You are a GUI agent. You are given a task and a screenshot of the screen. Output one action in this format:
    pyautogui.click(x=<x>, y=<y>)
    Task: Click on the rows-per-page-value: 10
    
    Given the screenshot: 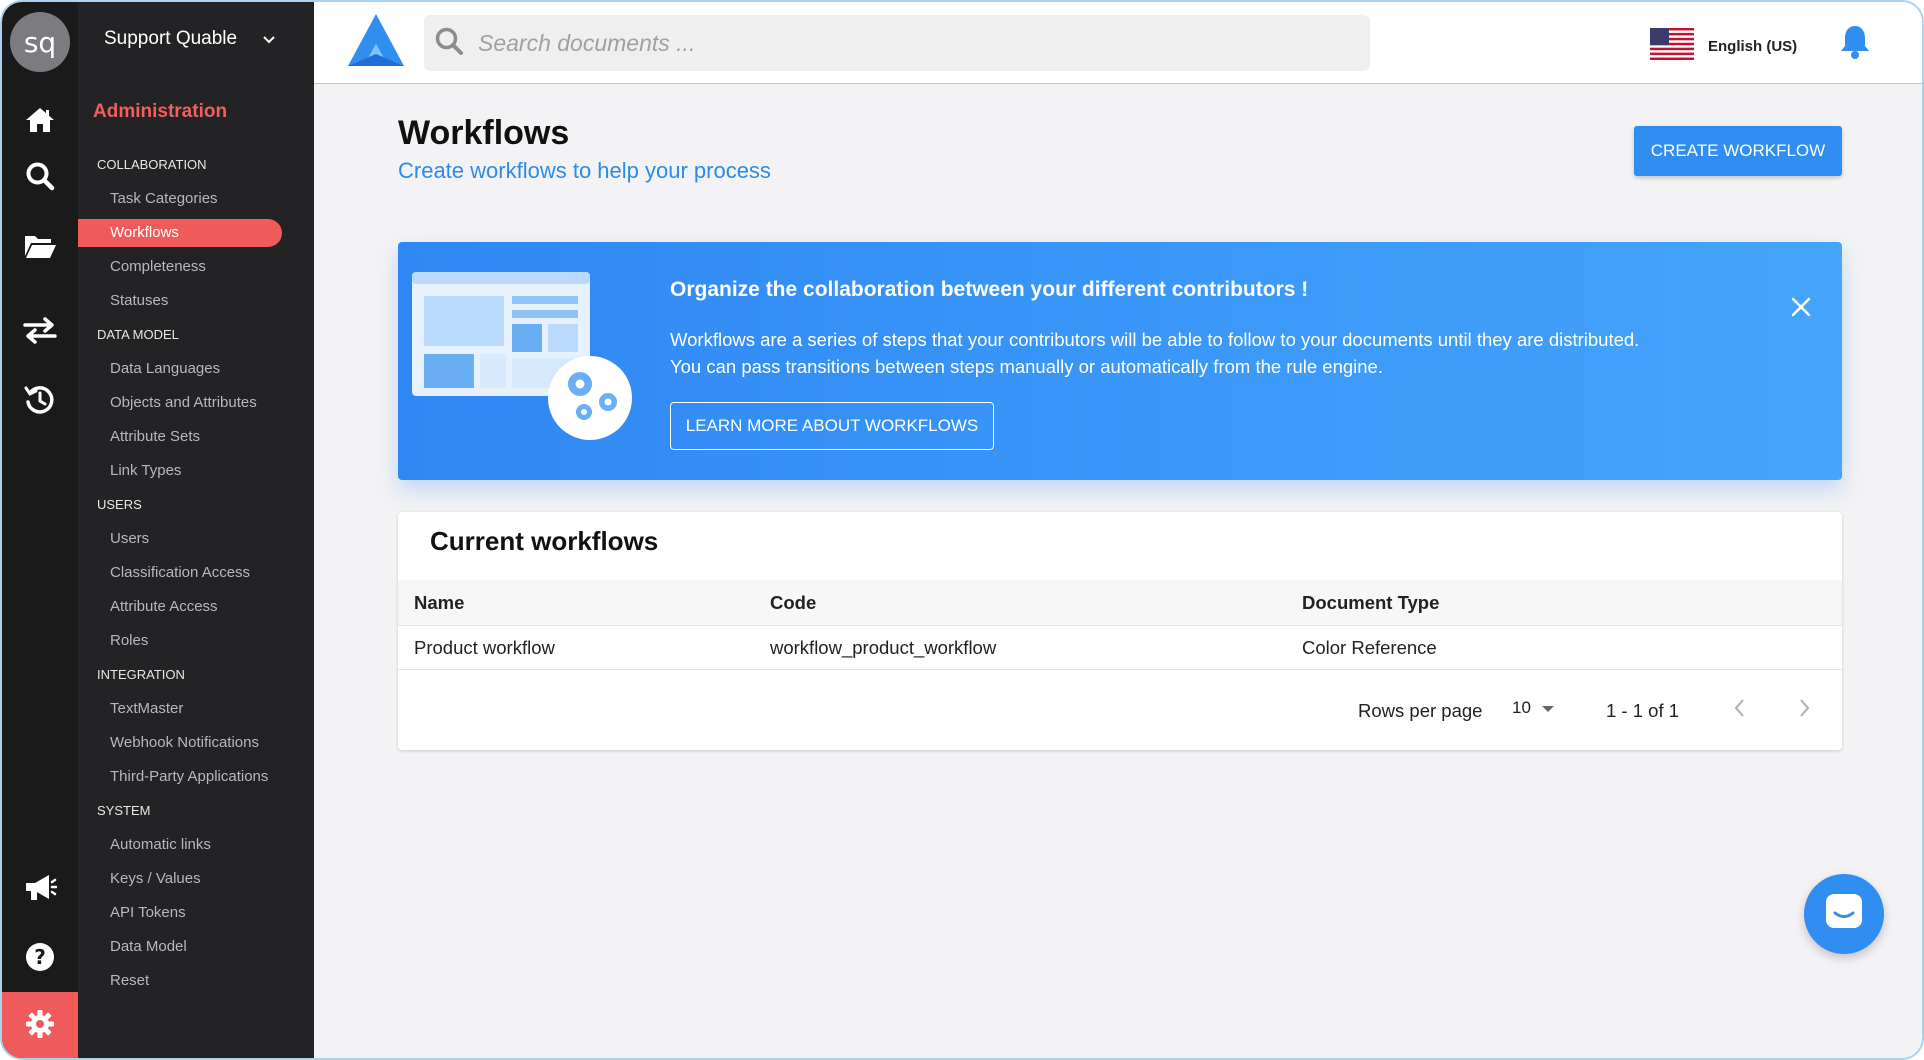 What is the action you would take?
    pyautogui.click(x=1521, y=707)
    